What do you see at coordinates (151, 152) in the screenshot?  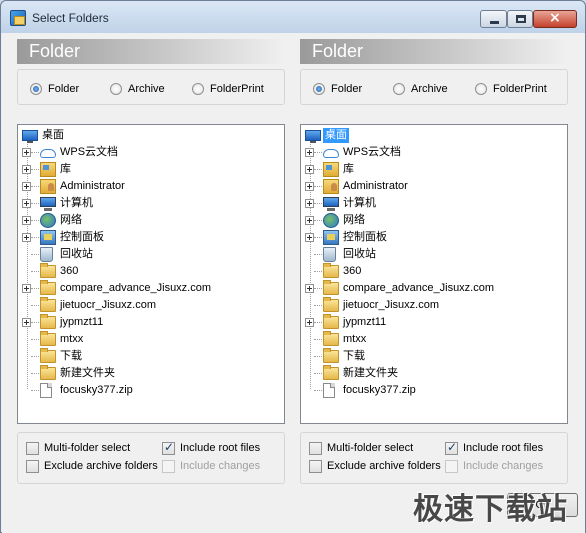 I see `tree-item: WPS云文档` at bounding box center [151, 152].